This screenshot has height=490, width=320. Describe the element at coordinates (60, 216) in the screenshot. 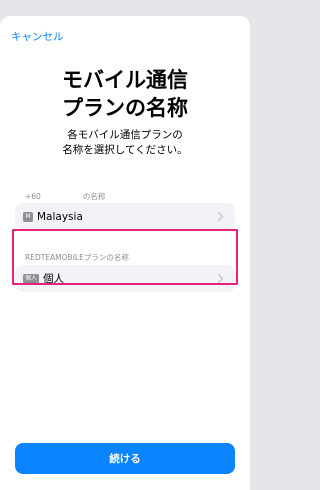

I see `line-1-plan-value: Malaysia` at that location.